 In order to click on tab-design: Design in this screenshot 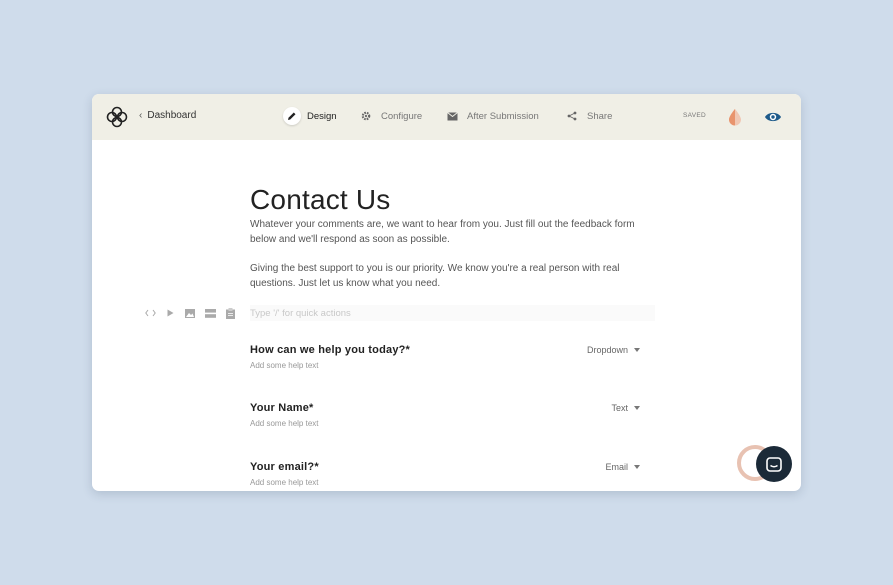, I will do `click(310, 116)`.